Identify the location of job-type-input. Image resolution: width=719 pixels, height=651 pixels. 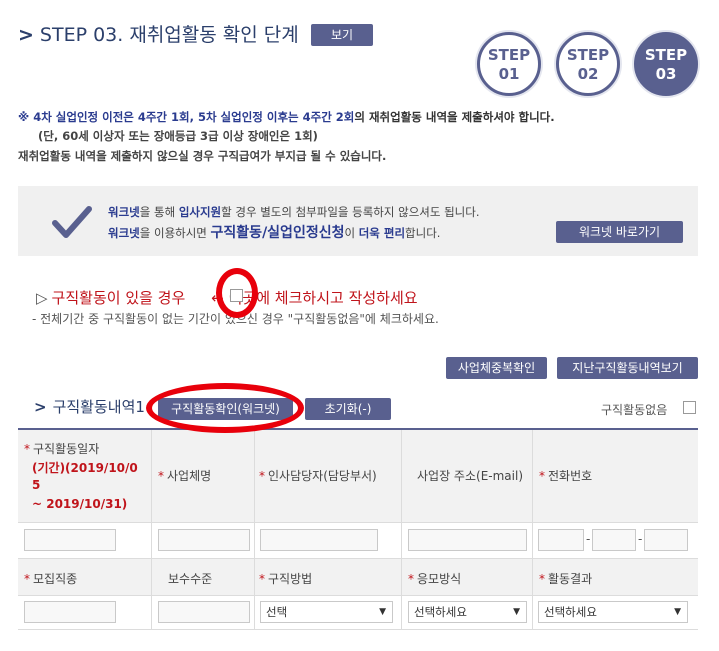
(70, 612).